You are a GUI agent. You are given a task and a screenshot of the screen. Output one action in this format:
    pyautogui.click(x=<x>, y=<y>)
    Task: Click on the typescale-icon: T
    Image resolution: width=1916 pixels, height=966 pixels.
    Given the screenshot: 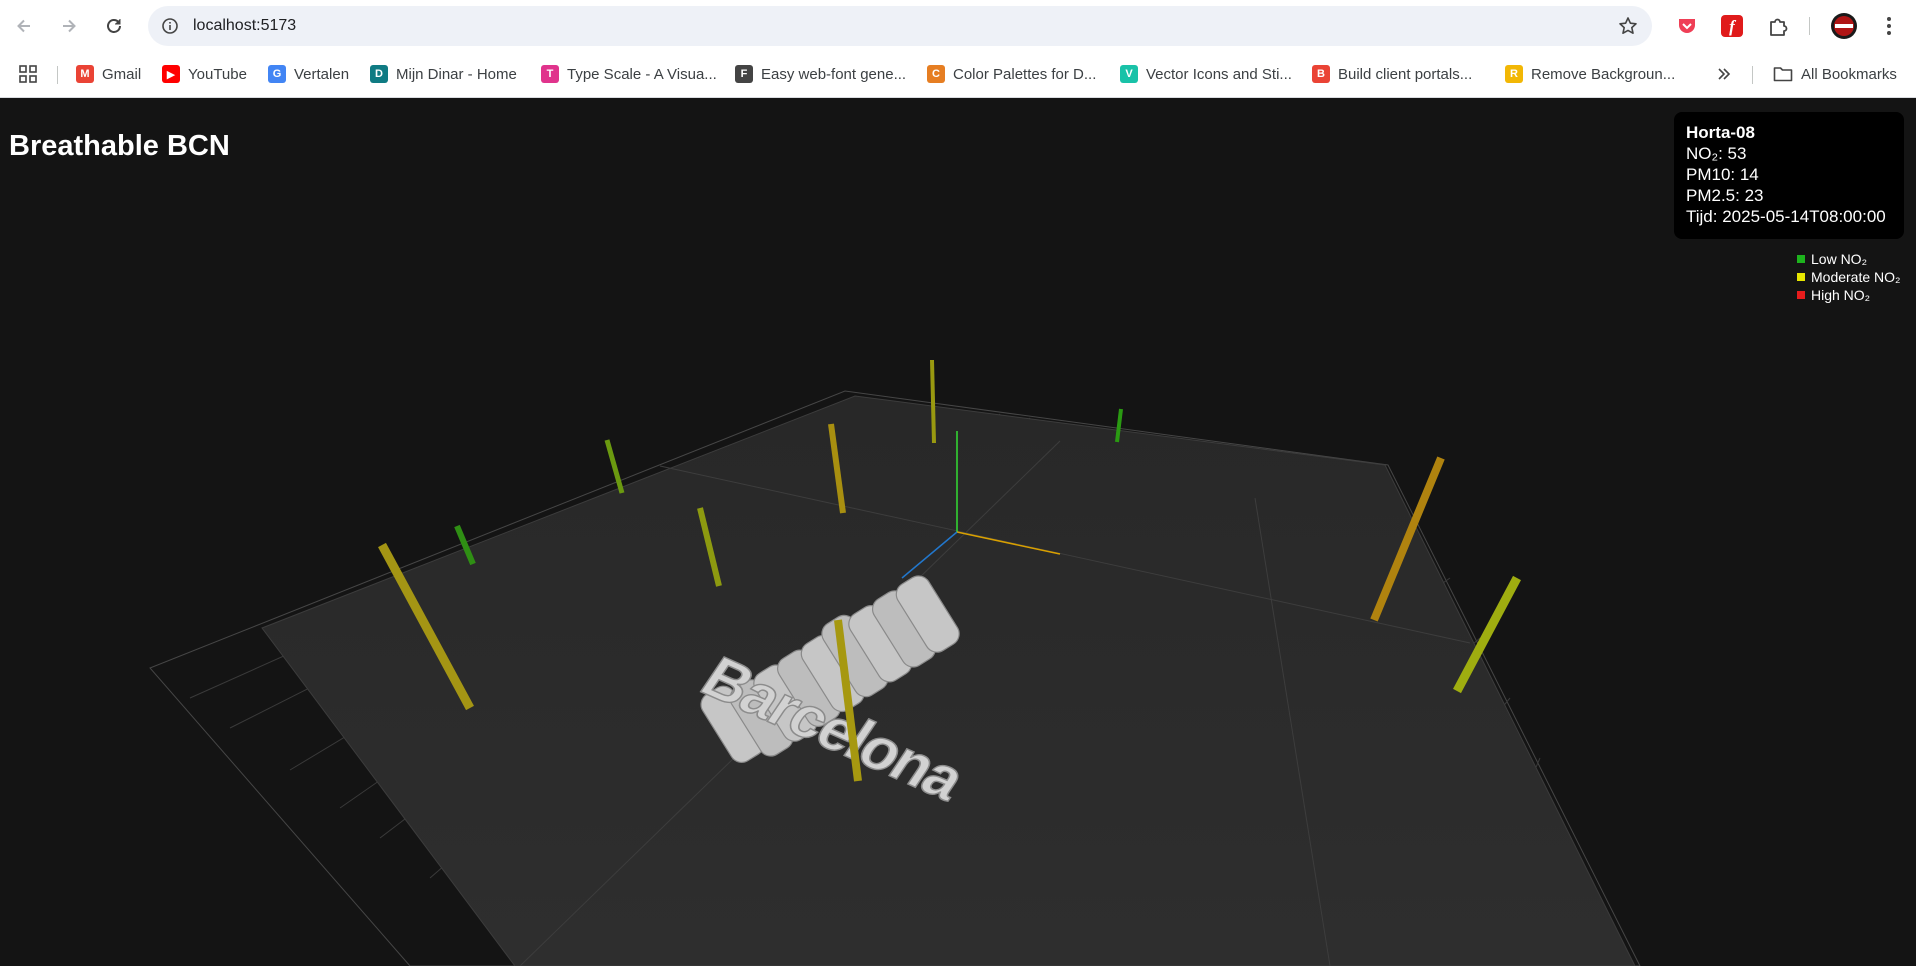 What is the action you would take?
    pyautogui.click(x=550, y=74)
    